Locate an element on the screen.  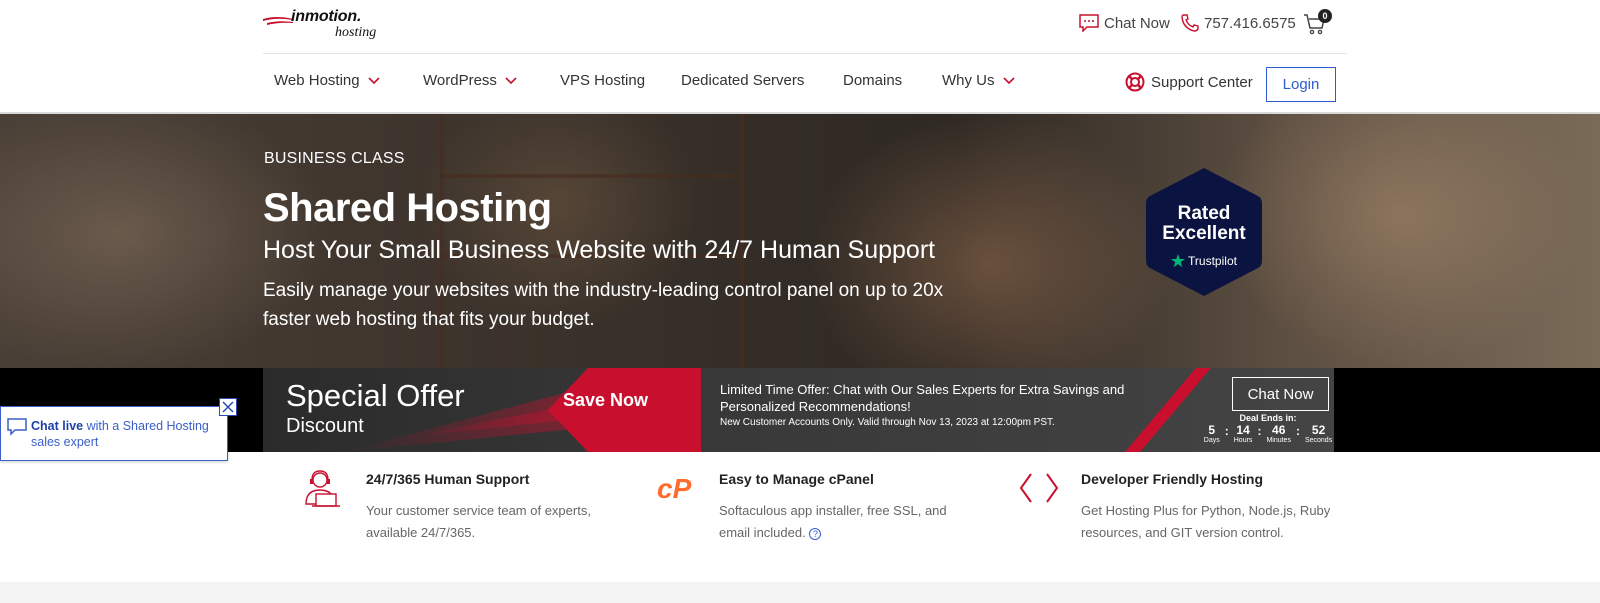
help-icon: ? is located at coordinates (815, 533).